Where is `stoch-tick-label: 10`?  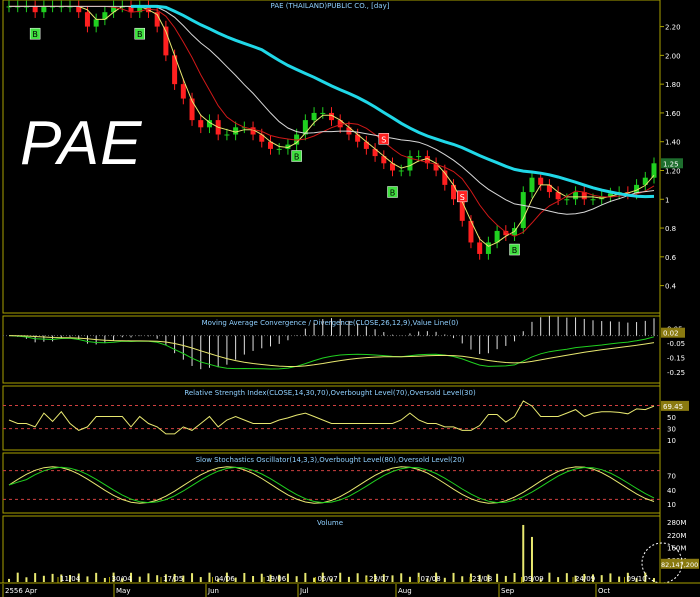 stoch-tick-label: 10 is located at coordinates (671, 505).